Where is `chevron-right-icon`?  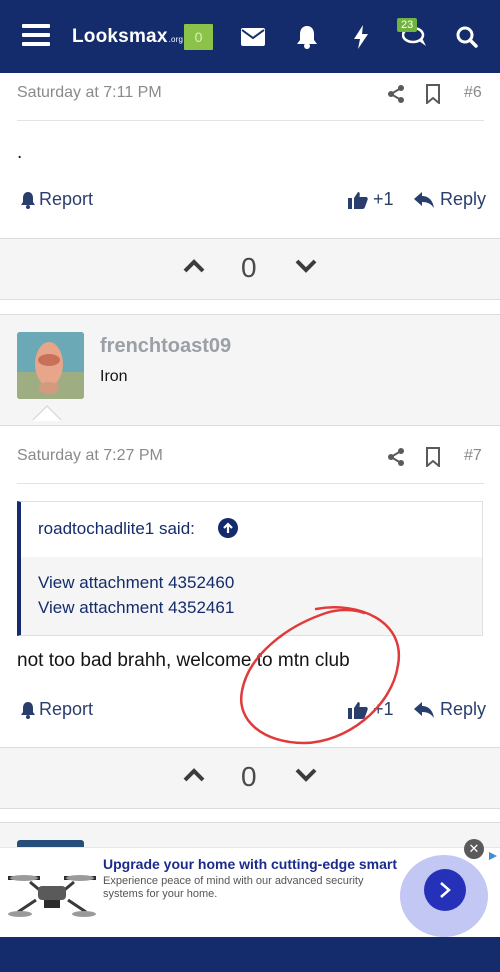
chevron-right-icon is located at coordinates (445, 890).